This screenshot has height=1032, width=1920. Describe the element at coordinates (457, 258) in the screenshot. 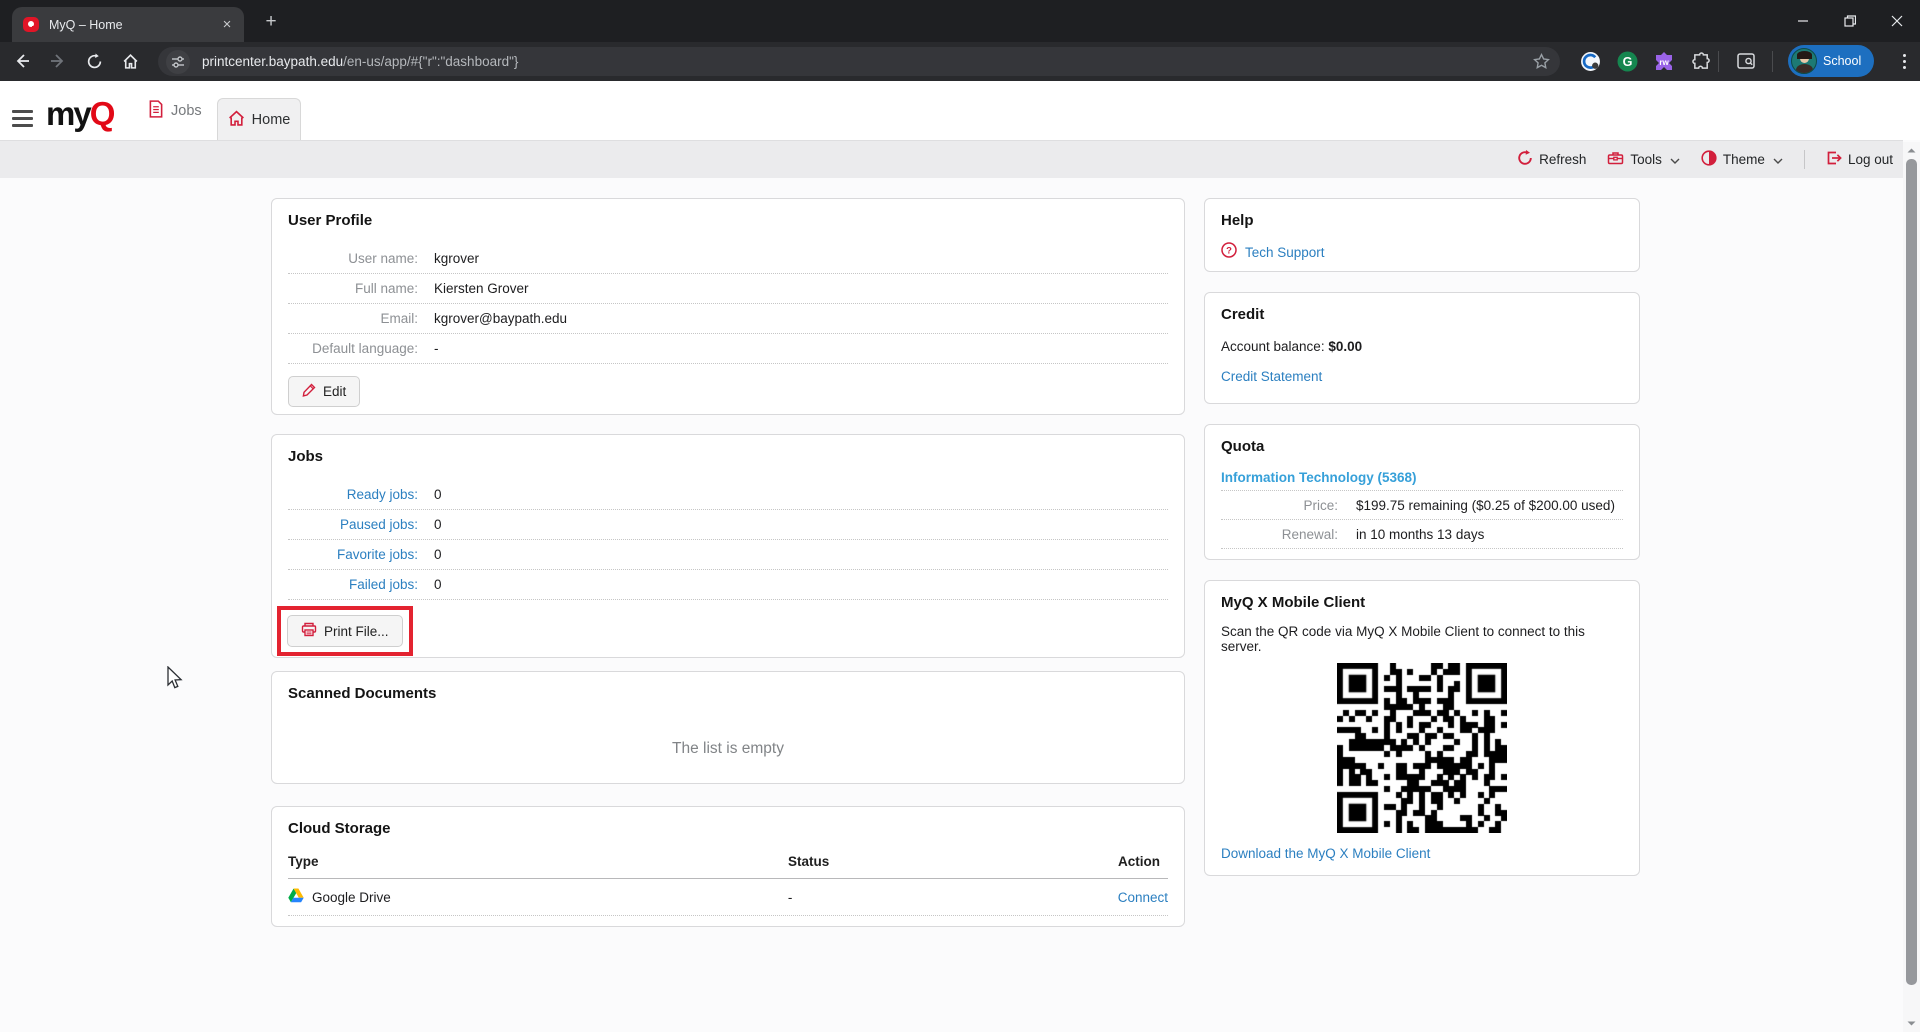

I see `row-value: kgrover` at that location.